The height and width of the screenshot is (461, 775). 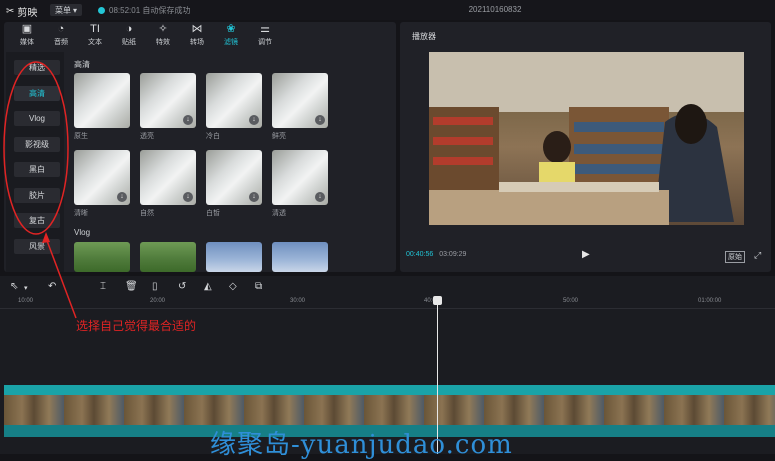 I want to click on annotation-ellipse, so click(x=36, y=148).